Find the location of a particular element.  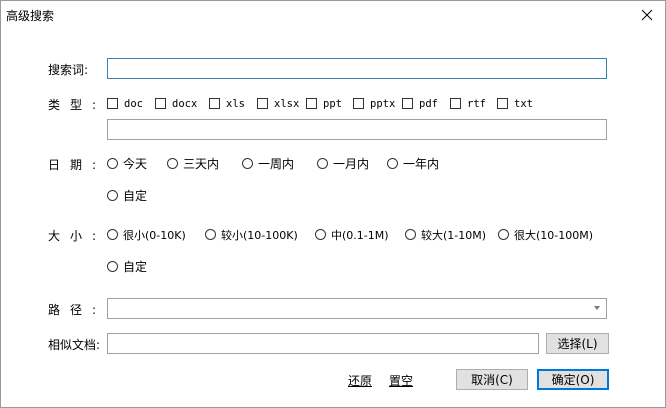

date-month-radio: 一月内 is located at coordinates (343, 163).